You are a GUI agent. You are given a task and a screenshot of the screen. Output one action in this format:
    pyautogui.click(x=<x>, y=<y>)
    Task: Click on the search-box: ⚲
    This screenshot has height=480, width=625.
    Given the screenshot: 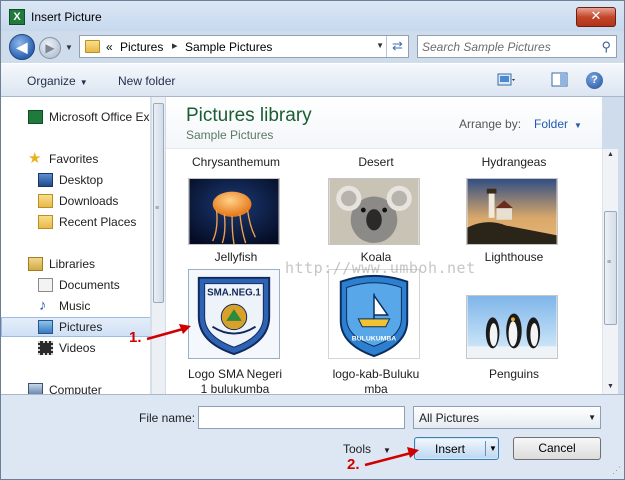 What is the action you would take?
    pyautogui.click(x=517, y=46)
    